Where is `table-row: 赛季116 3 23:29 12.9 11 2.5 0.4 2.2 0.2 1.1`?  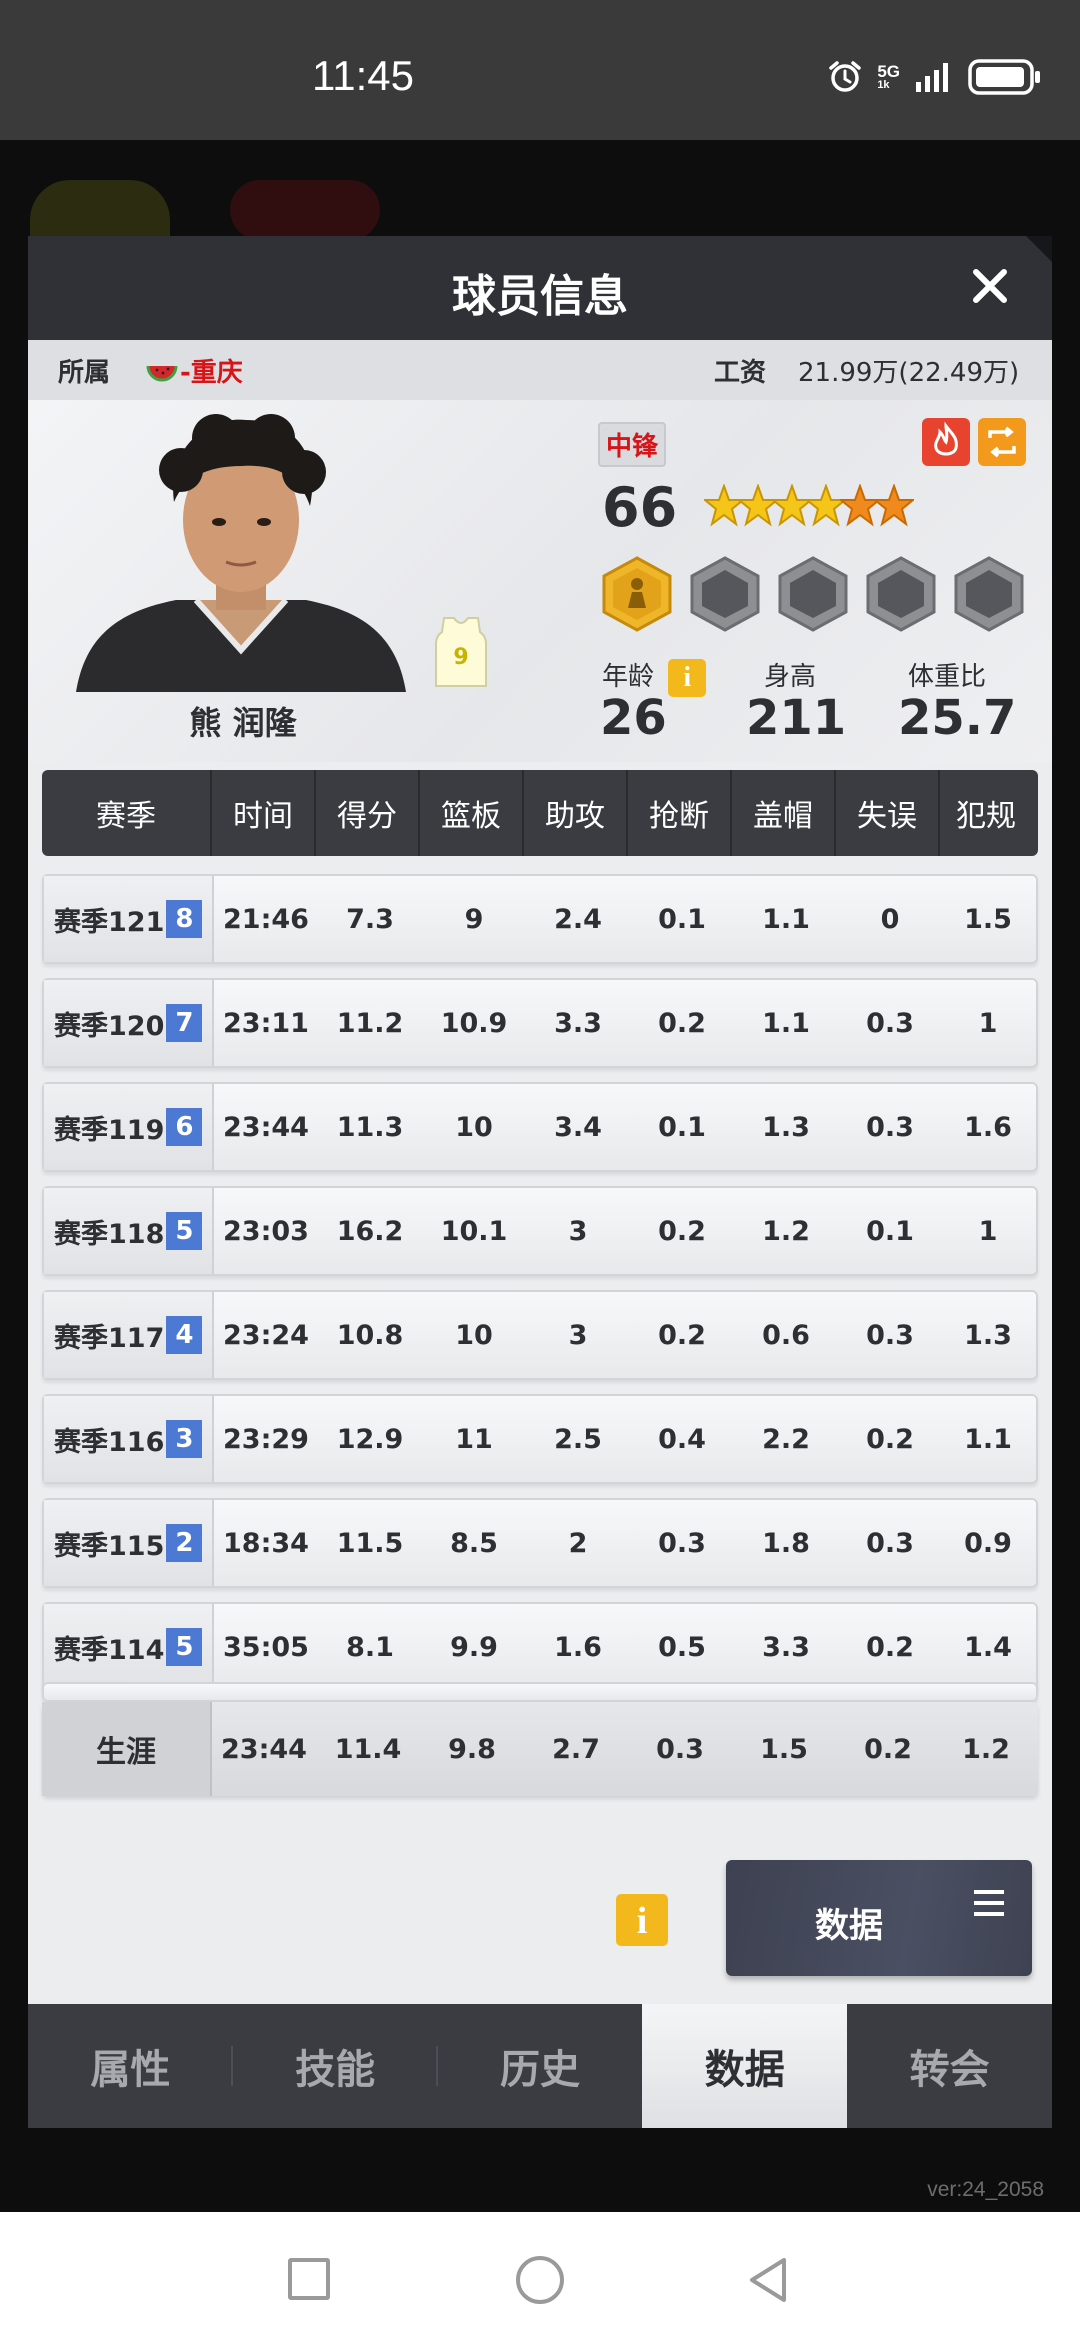 table-row: 赛季116 3 23:29 12.9 11 2.5 0.4 2.2 0.2 1.1 is located at coordinates (540, 1439).